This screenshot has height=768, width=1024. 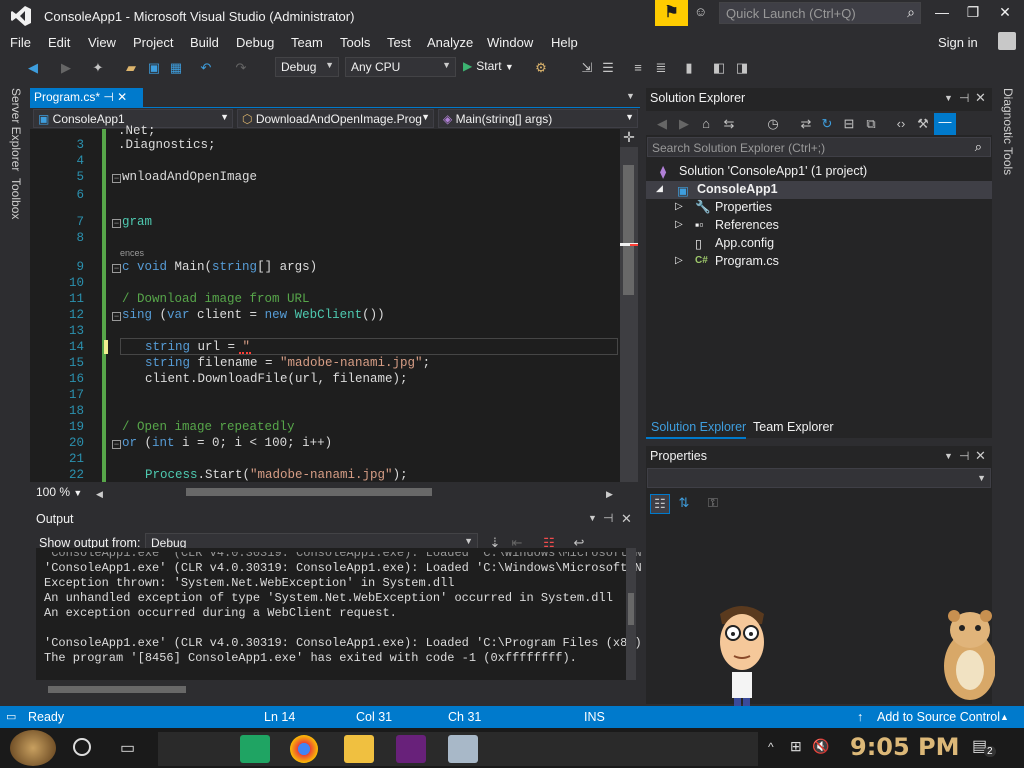 What do you see at coordinates (117, 689) in the screenshot?
I see `output-hscroll-thumb` at bounding box center [117, 689].